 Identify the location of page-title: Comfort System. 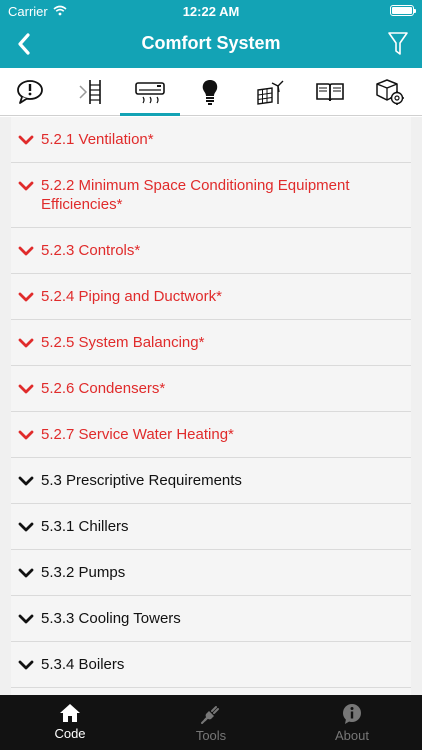
(211, 43).